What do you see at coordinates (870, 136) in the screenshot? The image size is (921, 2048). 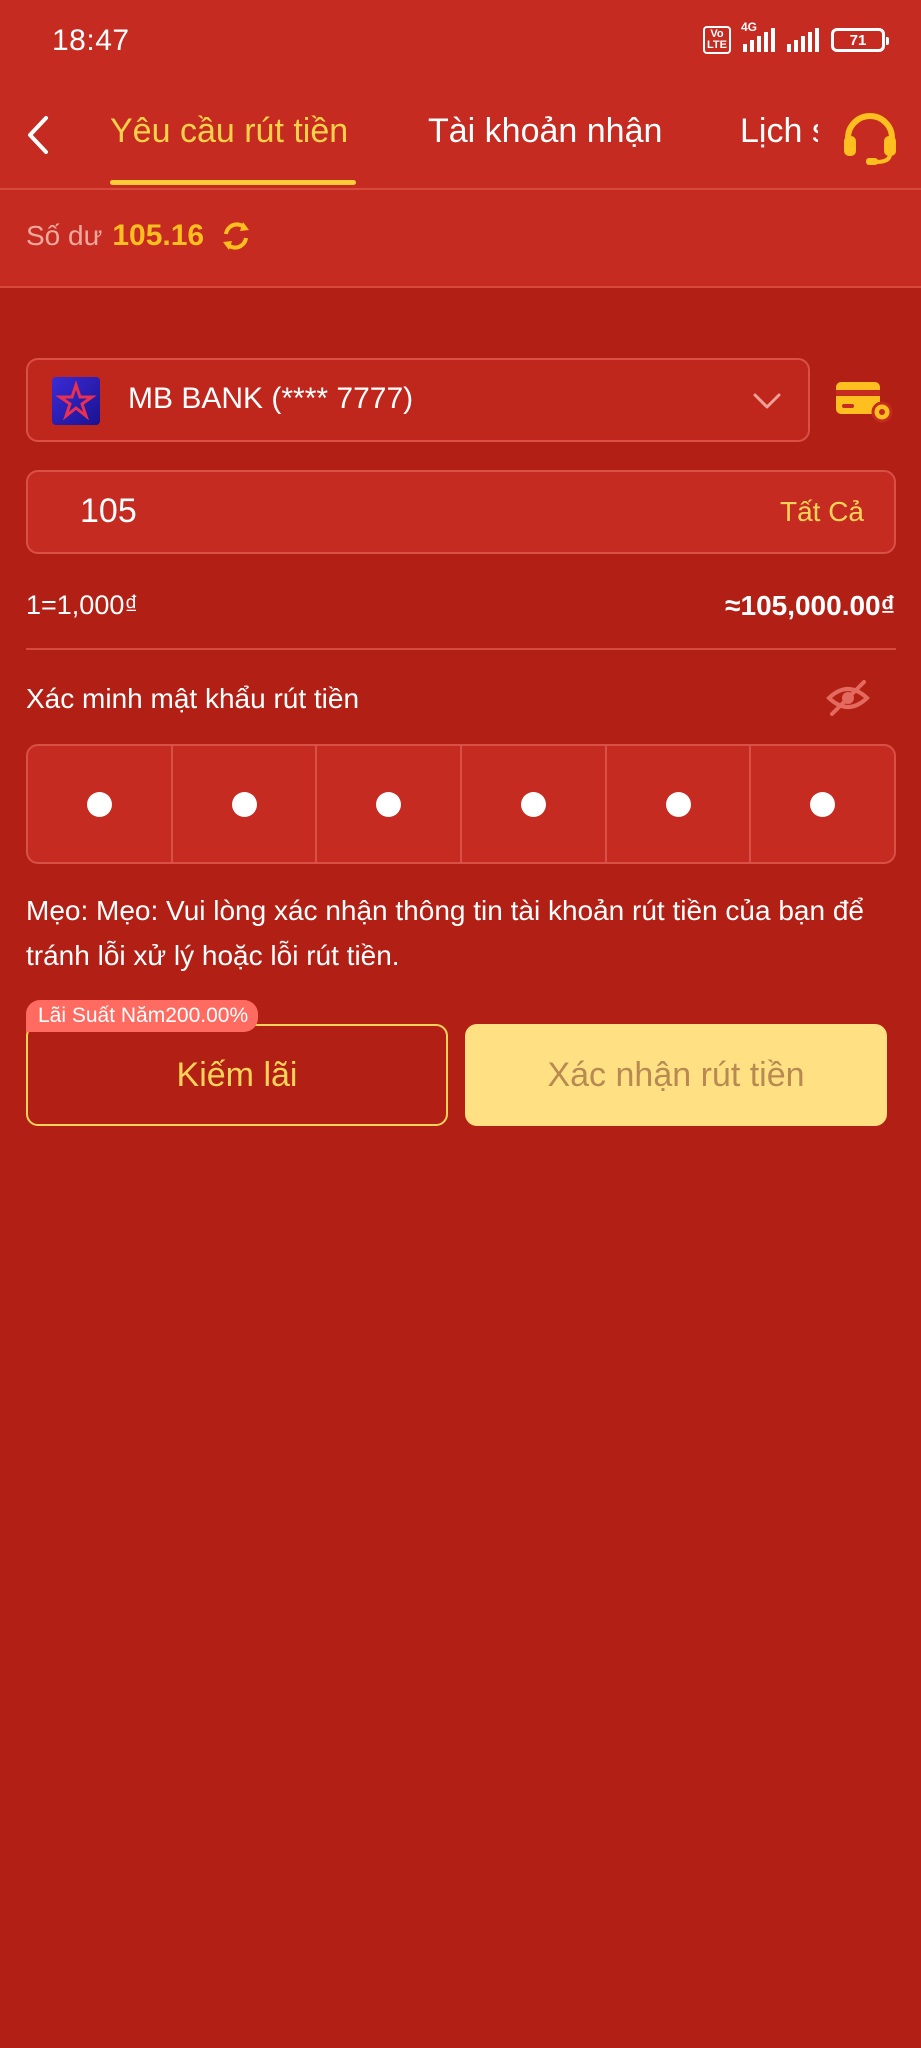 I see `headset-support-icon` at bounding box center [870, 136].